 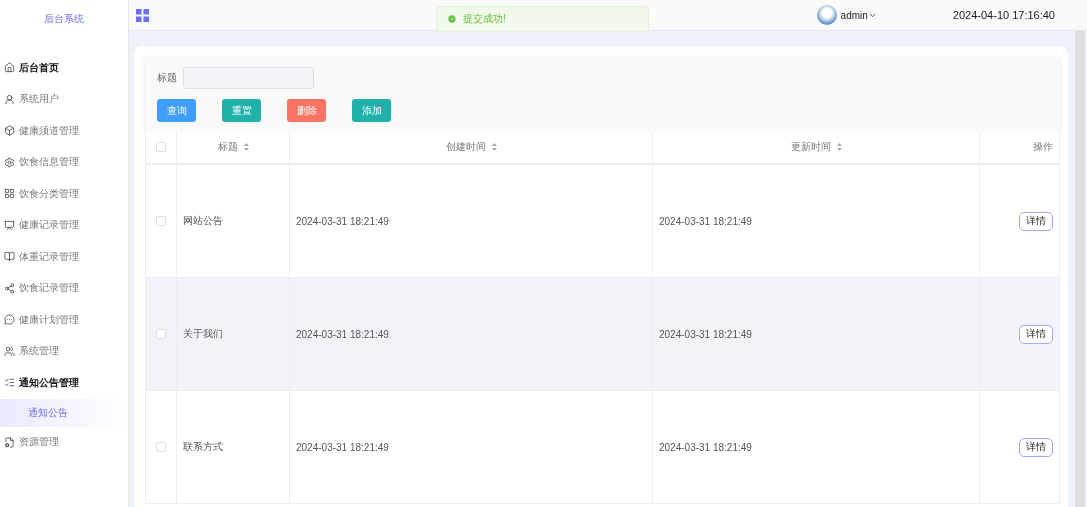 What do you see at coordinates (64, 288) in the screenshot?
I see `menu-item: 饮食记录管理` at bounding box center [64, 288].